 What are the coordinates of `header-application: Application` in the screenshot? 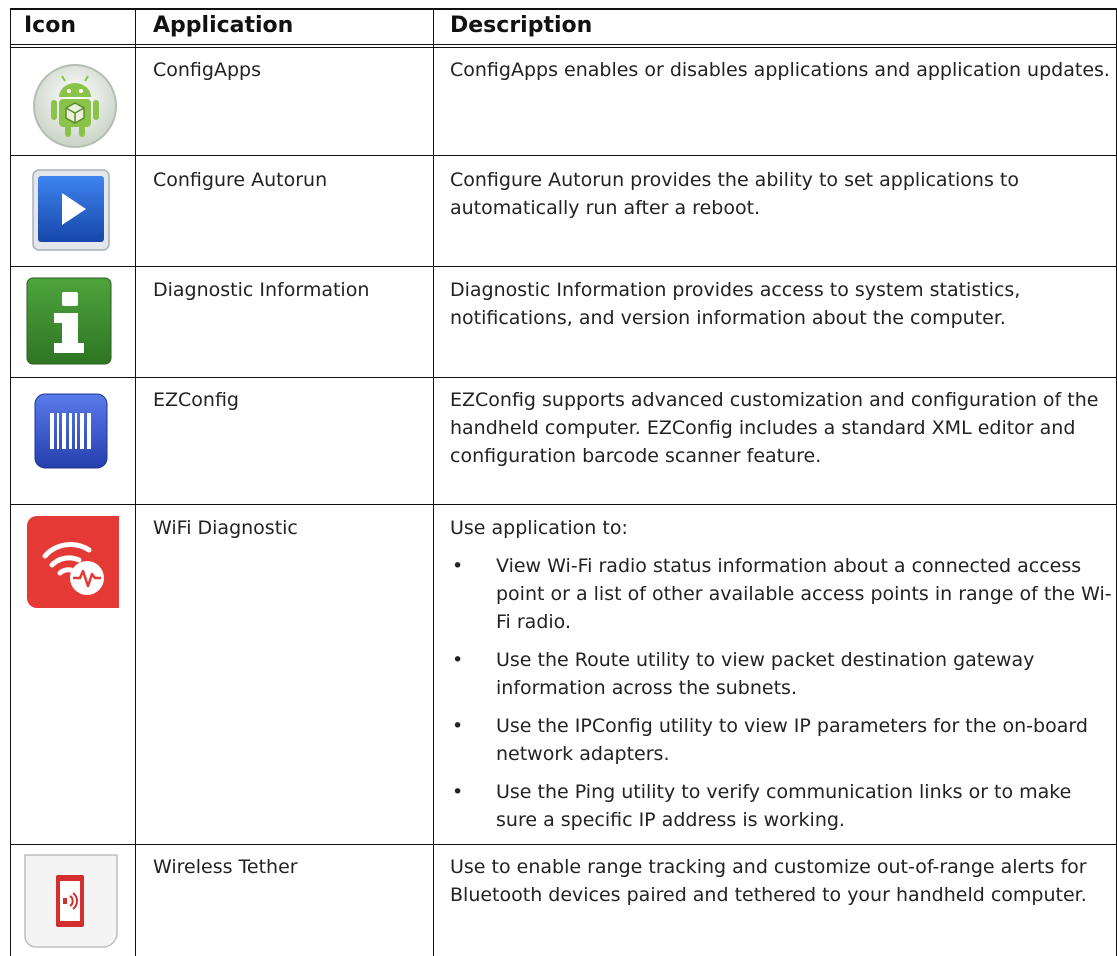 It's located at (223, 25).